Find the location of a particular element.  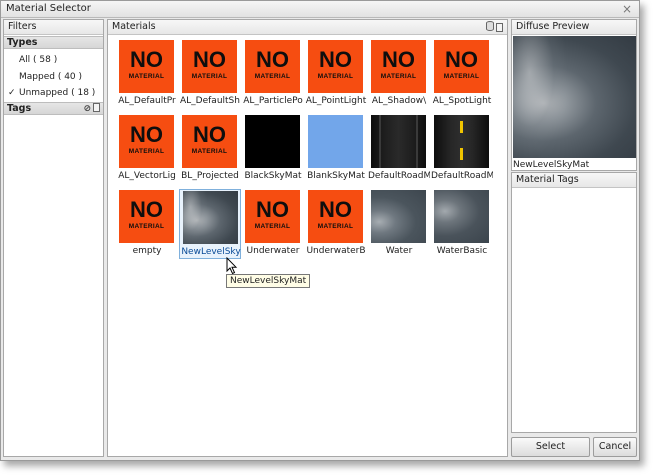

type-filter-all: All ( 58 ) is located at coordinates (32, 60).